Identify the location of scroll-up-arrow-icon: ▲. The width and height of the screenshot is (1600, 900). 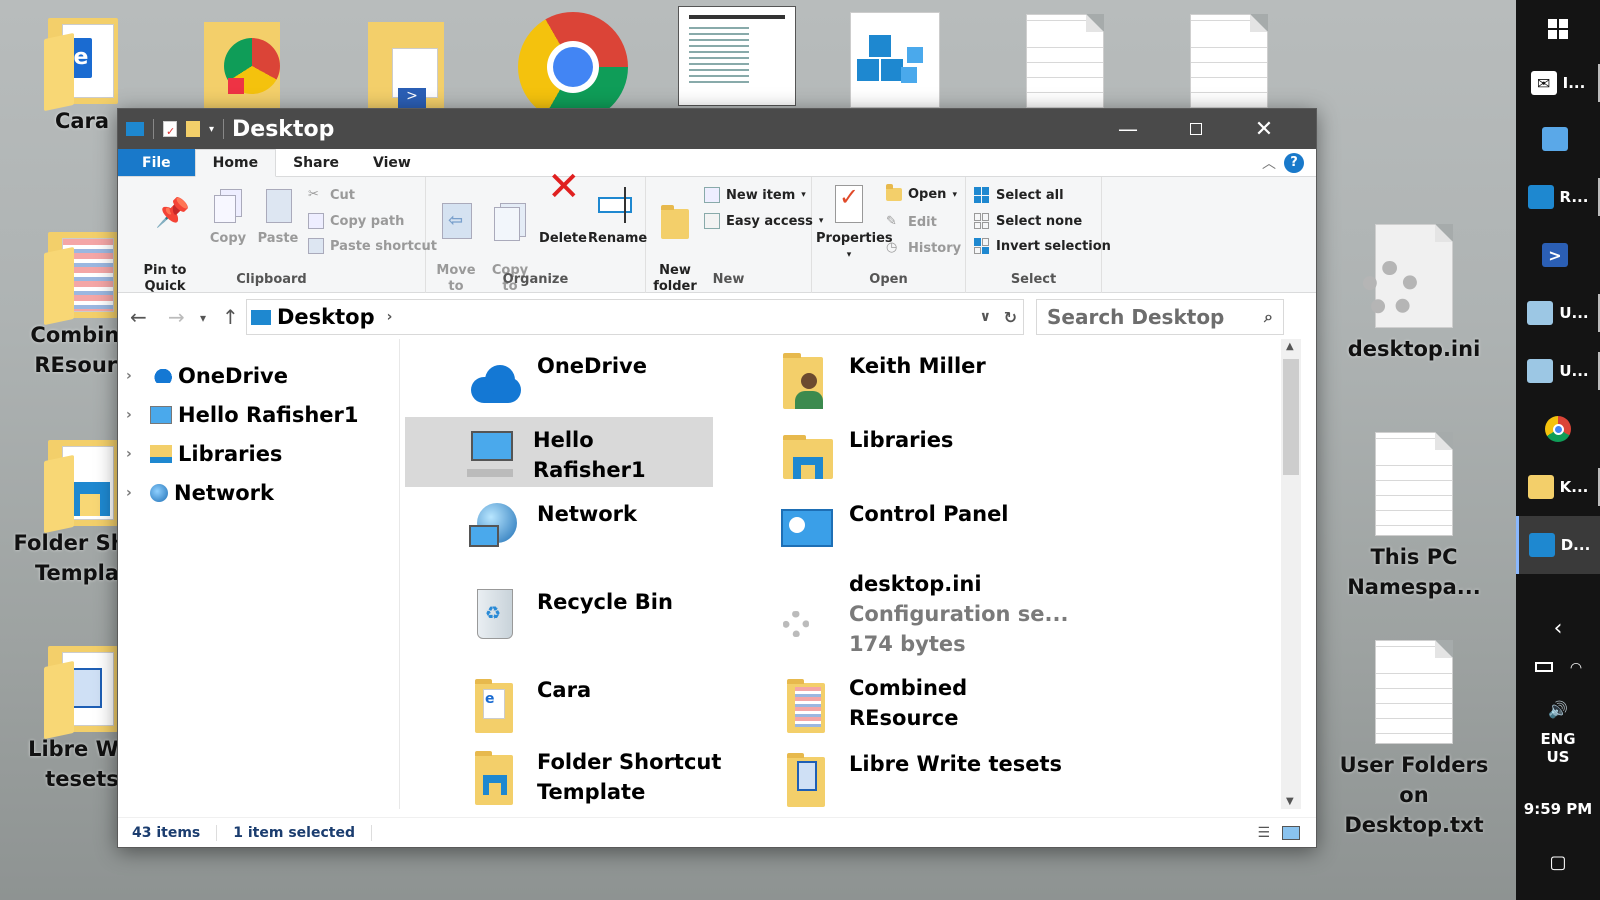
(1290, 346).